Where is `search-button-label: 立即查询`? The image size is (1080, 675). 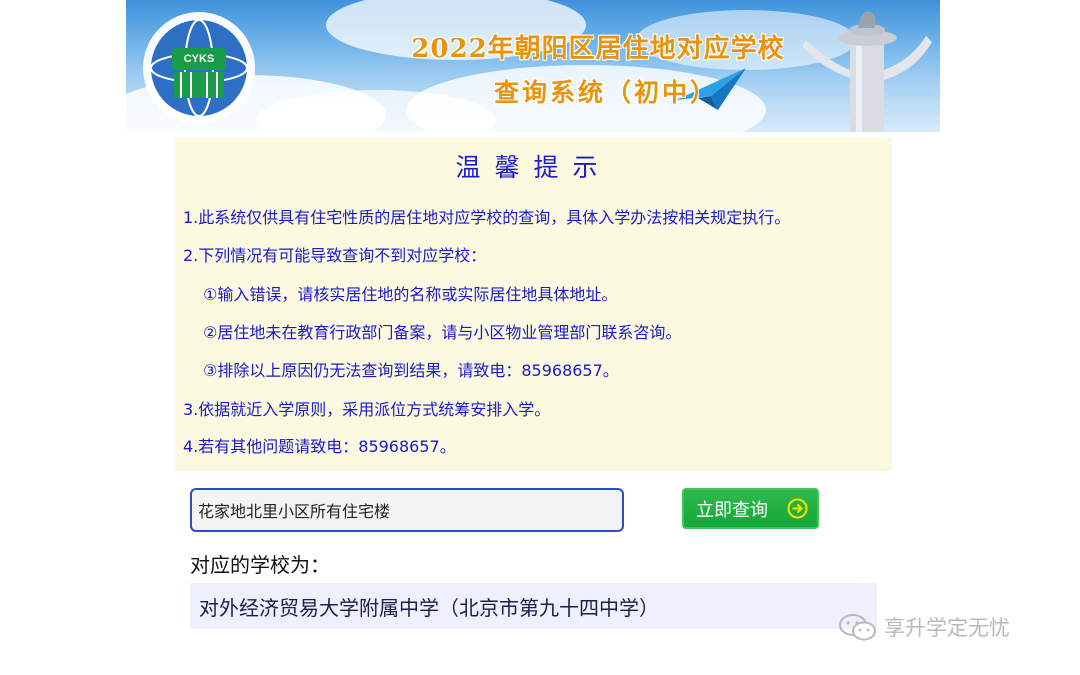
search-button-label: 立即查询 is located at coordinates (732, 510).